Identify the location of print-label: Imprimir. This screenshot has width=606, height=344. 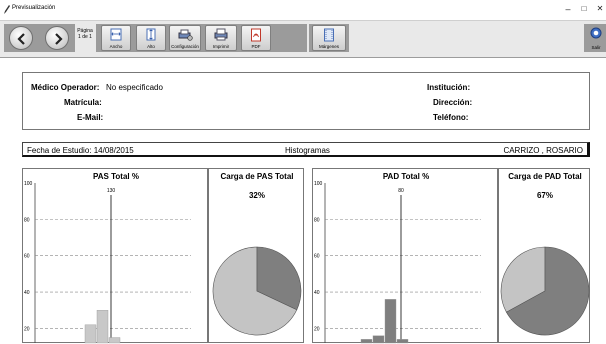
(221, 46).